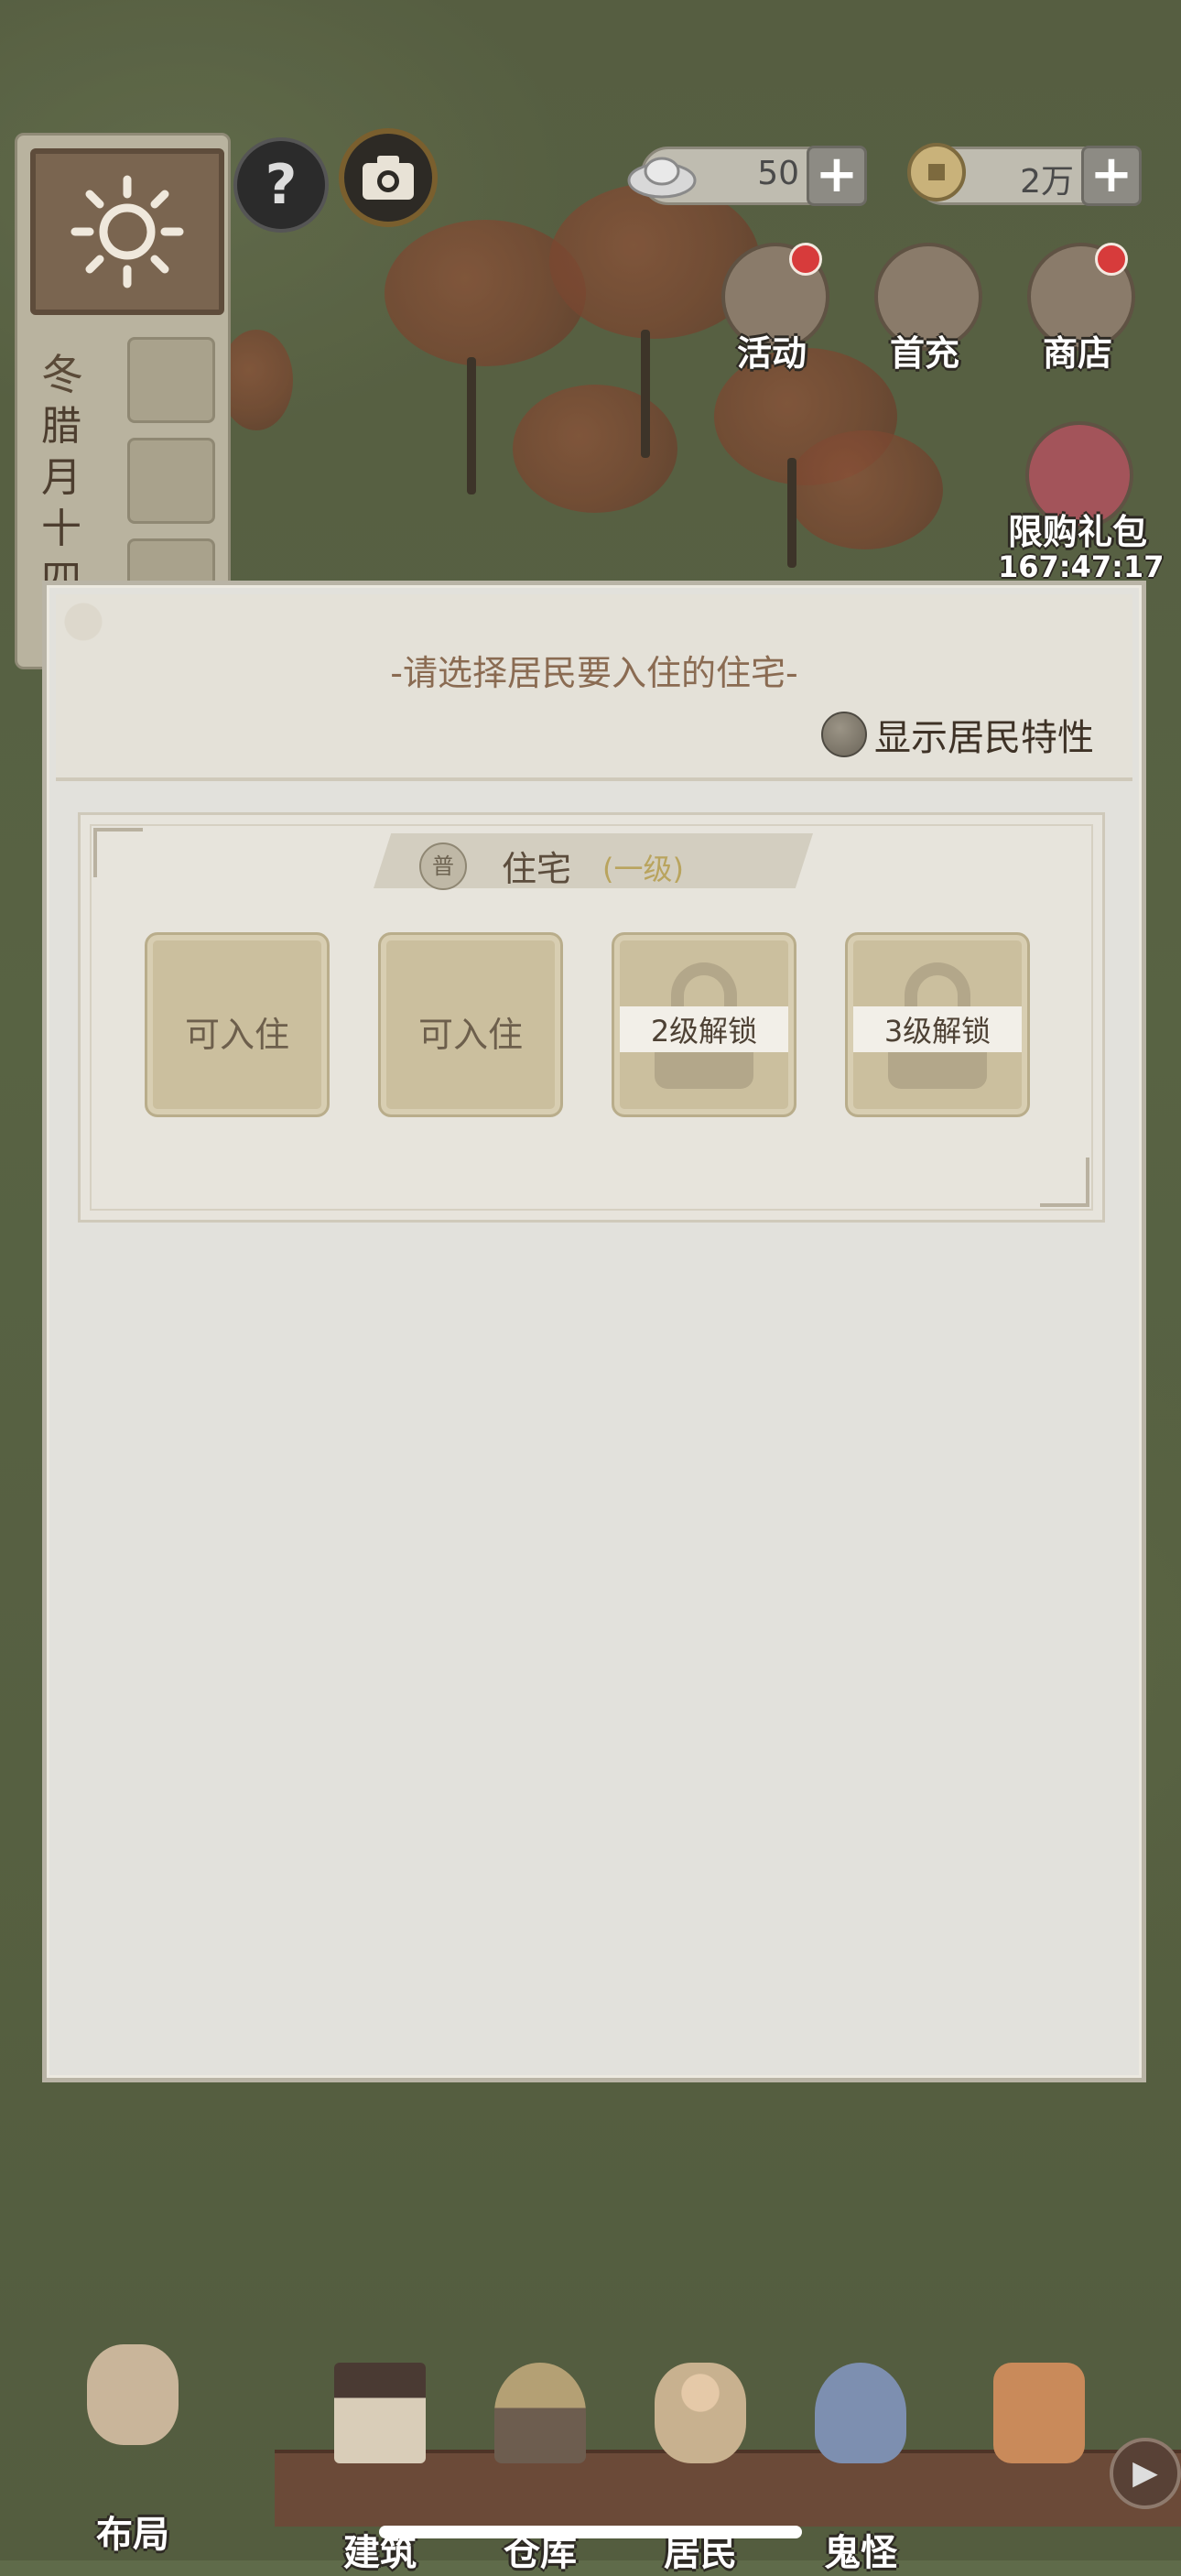 This screenshot has height=2576, width=1181. Describe the element at coordinates (132, 2535) in the screenshot. I see `layout-label: 布局` at that location.